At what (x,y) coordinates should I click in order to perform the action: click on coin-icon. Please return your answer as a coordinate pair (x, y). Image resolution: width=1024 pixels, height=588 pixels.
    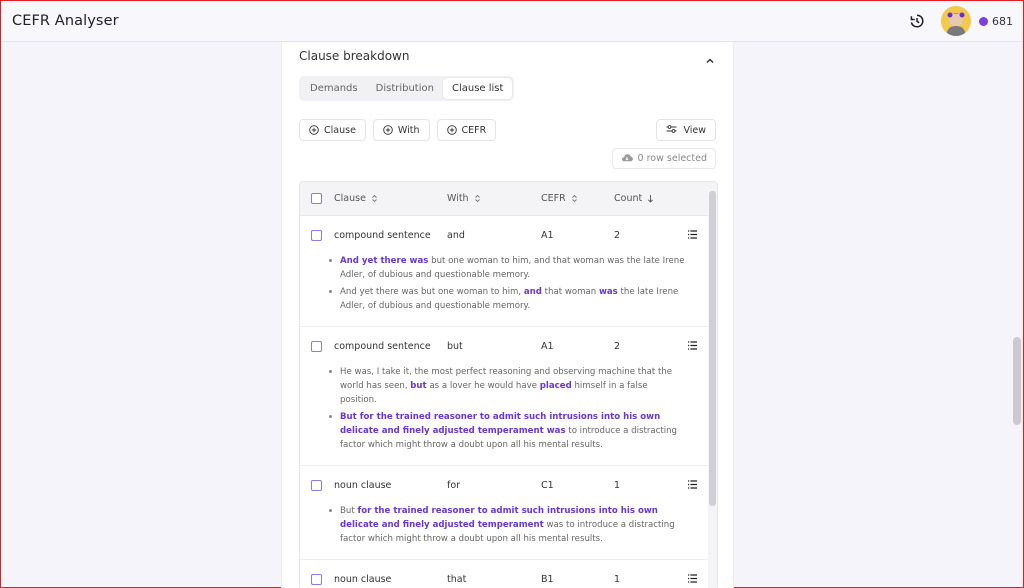
    Looking at the image, I should click on (983, 21).